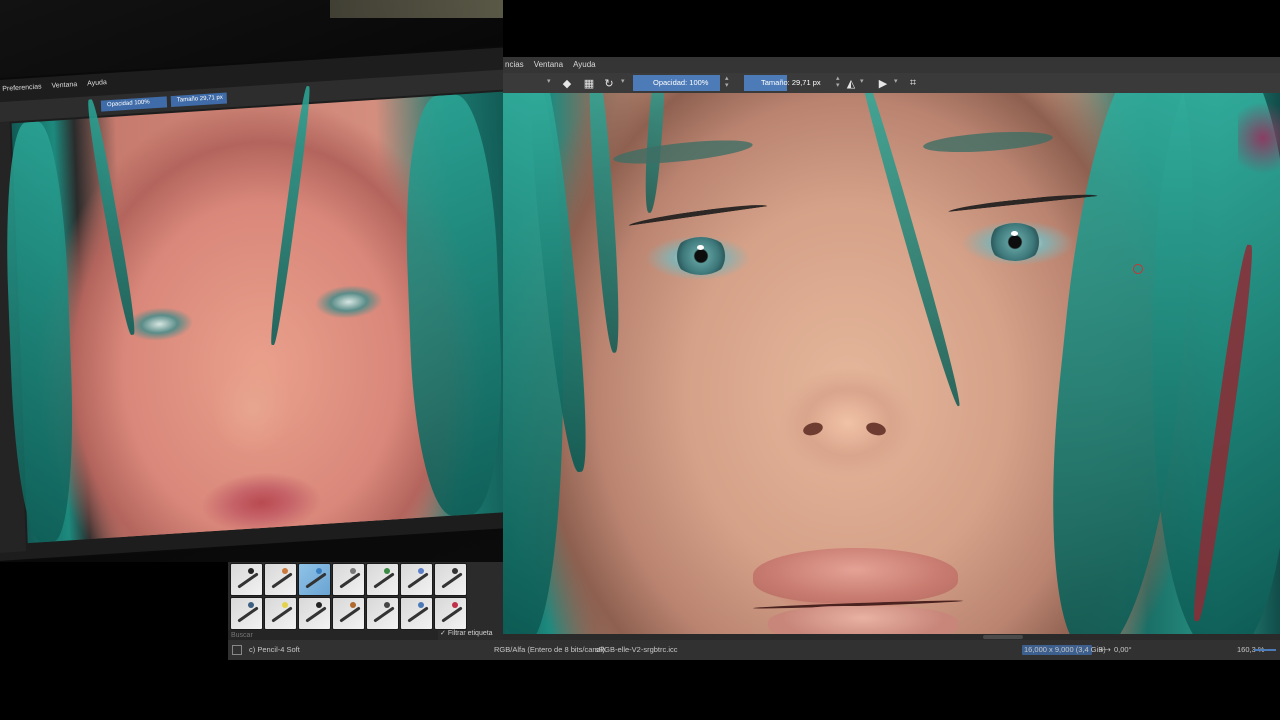  I want to click on scrollbar-thumb, so click(1003, 637).